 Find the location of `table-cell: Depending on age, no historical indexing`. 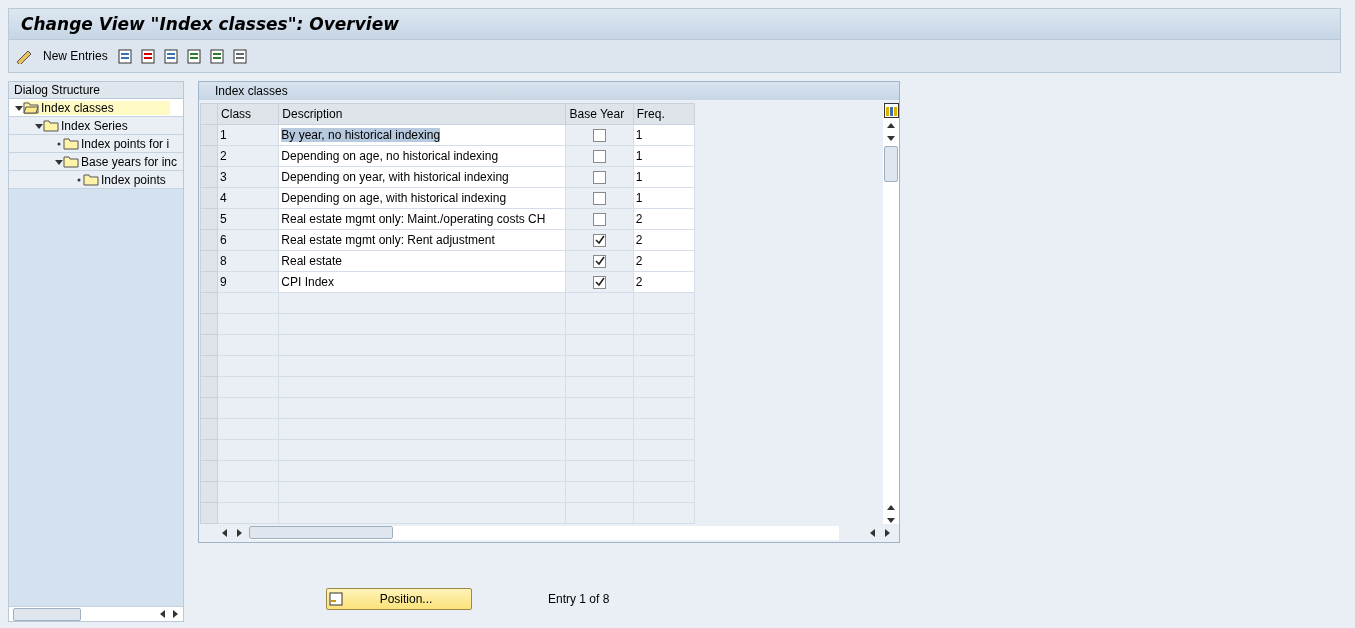

table-cell: Depending on age, no historical indexing is located at coordinates (422, 156).